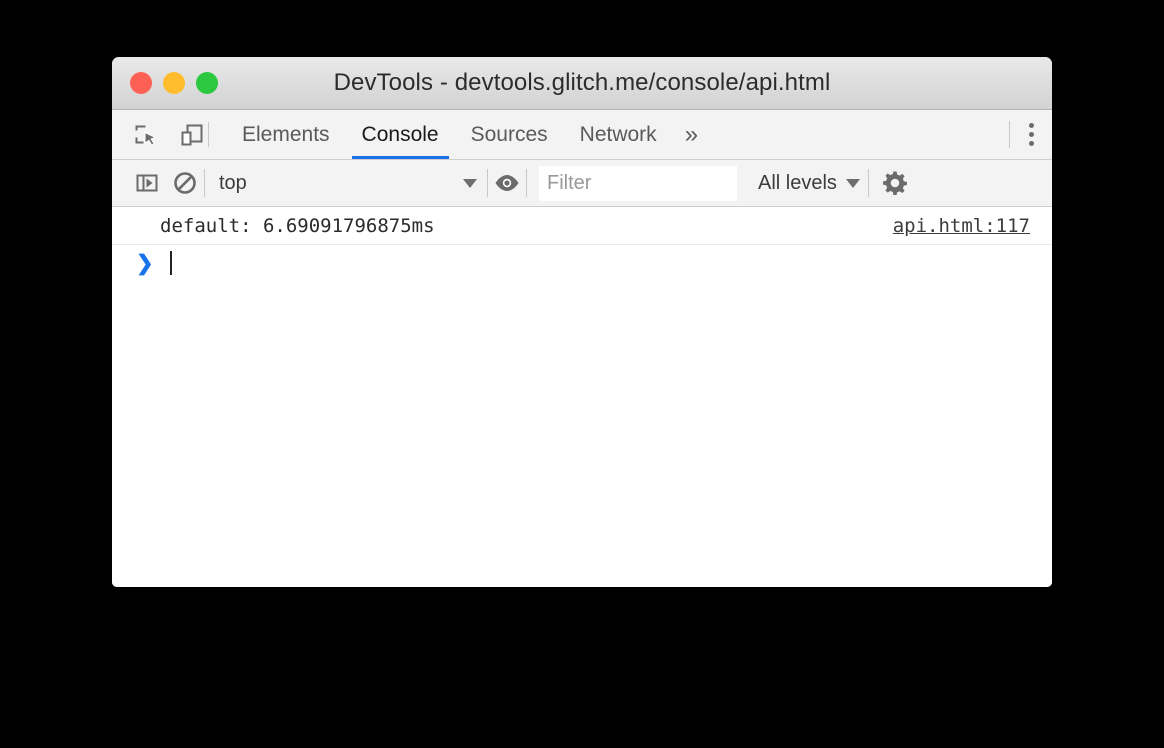 The width and height of the screenshot is (1164, 748). I want to click on close-window-button, so click(141, 83).